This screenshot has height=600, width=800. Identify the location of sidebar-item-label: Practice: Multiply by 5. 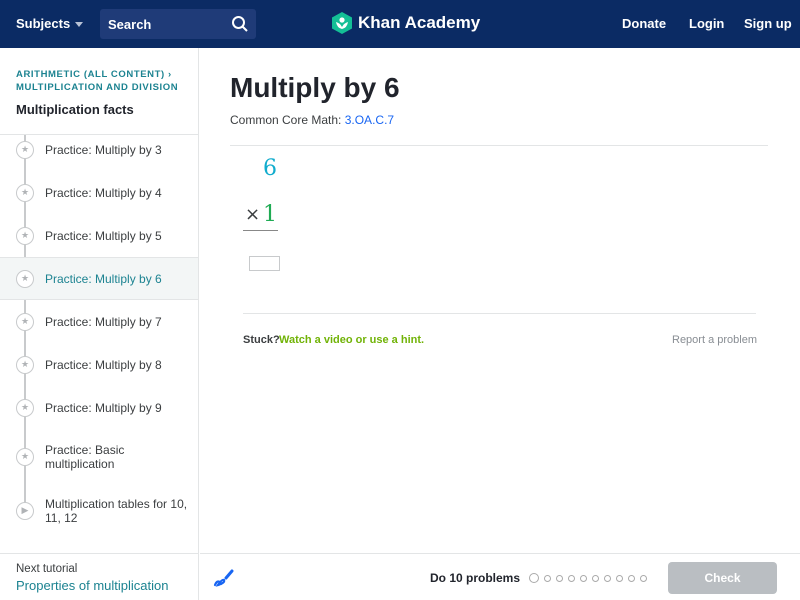
(103, 236).